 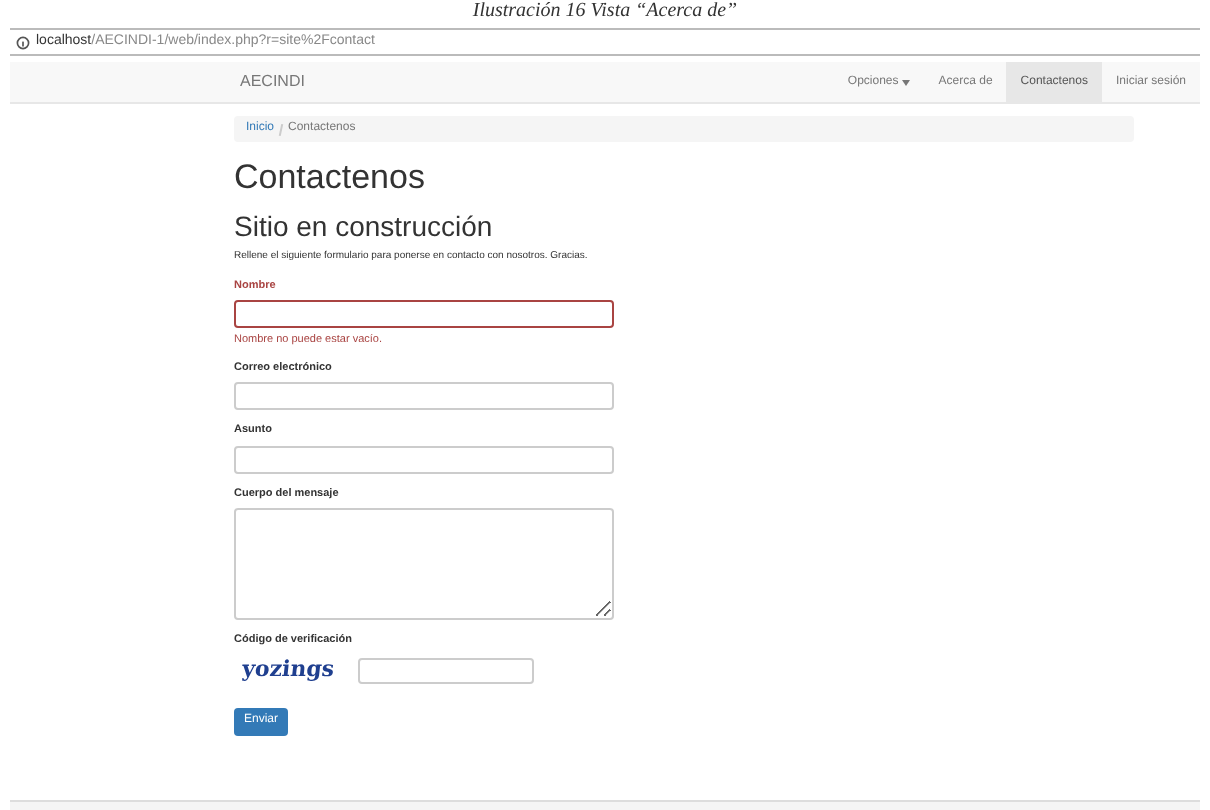 What do you see at coordinates (330, 178) in the screenshot?
I see `page-title: Contactenos` at bounding box center [330, 178].